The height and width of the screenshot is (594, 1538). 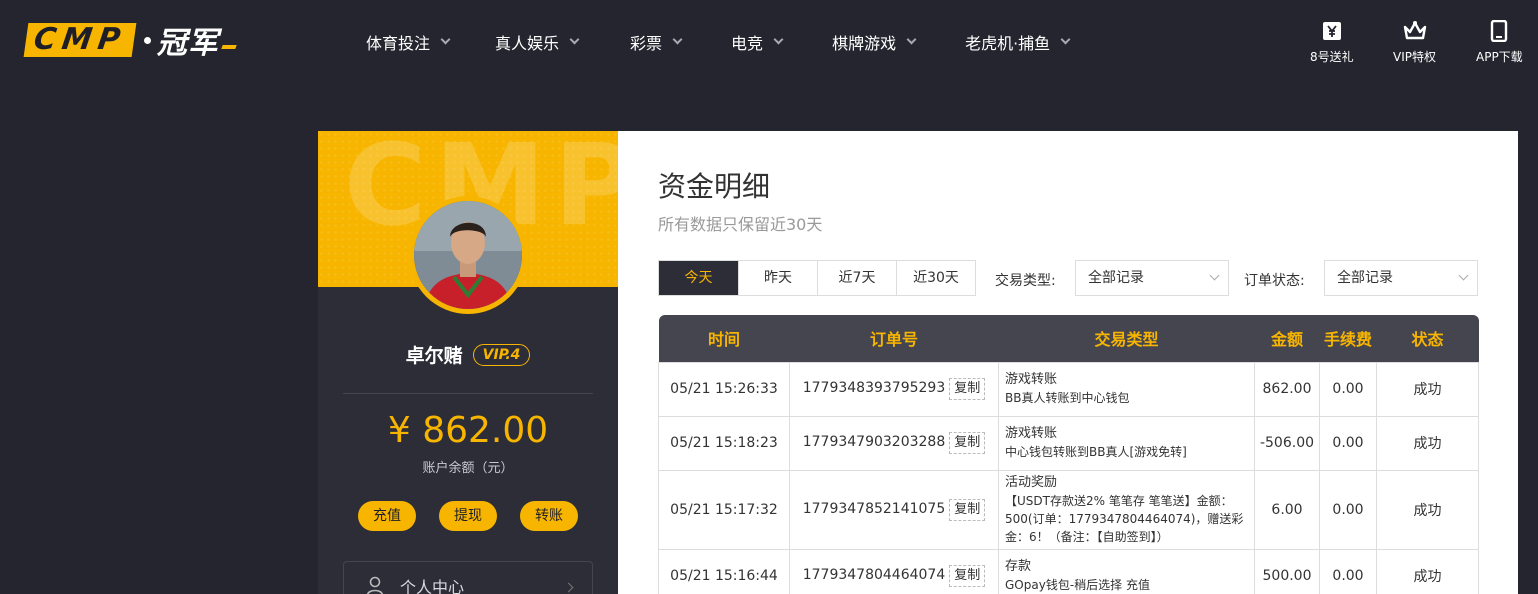 What do you see at coordinates (434, 356) in the screenshot?
I see `username: 卓尔赌` at bounding box center [434, 356].